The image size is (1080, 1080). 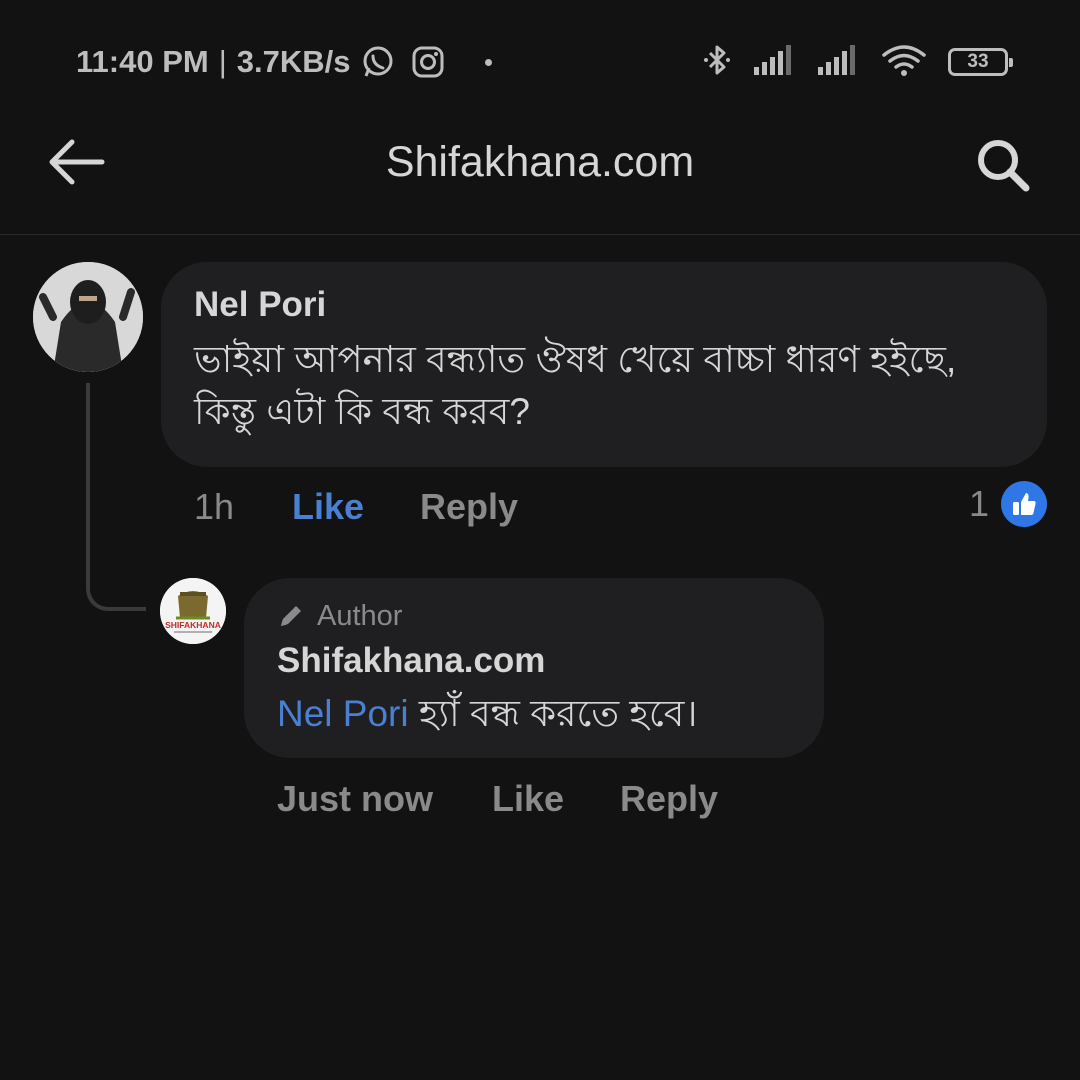 I want to click on page-avatar: SHIFAKHANA, so click(x=193, y=611).